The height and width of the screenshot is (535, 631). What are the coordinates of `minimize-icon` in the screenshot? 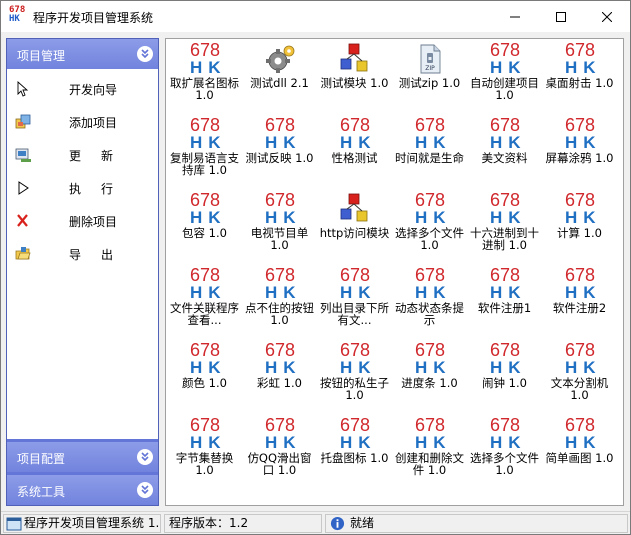 It's located at (515, 16).